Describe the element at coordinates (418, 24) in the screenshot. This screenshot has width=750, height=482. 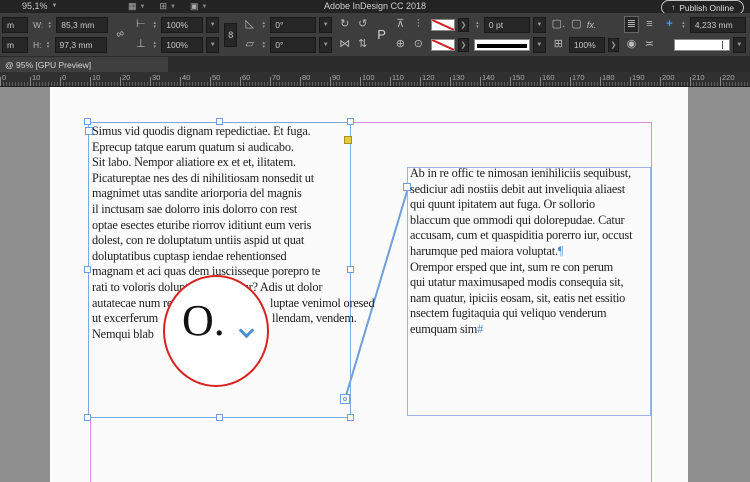
I see `fit-frame-icon: ⫶` at that location.